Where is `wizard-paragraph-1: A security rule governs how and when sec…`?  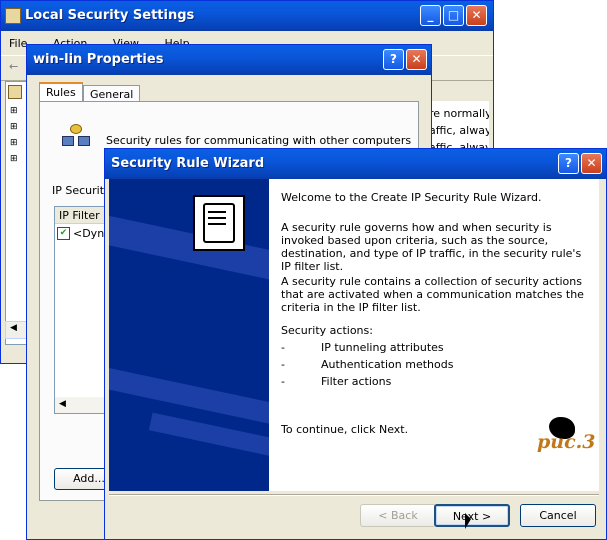 wizard-paragraph-1: A security rule governs how and when sec… is located at coordinates (431, 247).